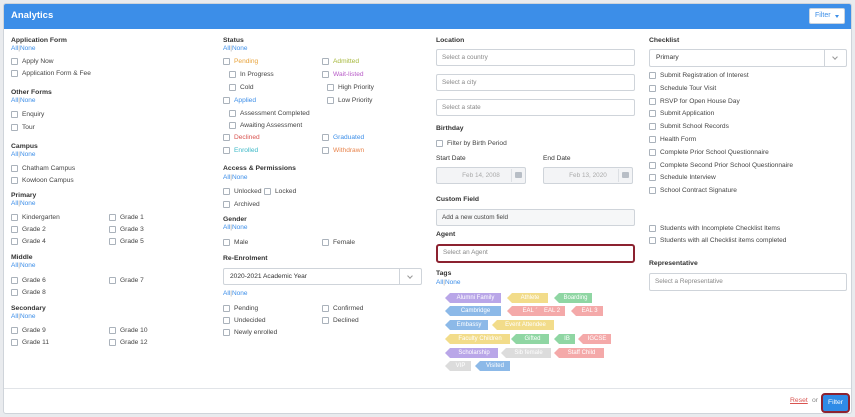  What do you see at coordinates (523, 325) in the screenshot?
I see `tag-event-attendee: Event Attendee` at bounding box center [523, 325].